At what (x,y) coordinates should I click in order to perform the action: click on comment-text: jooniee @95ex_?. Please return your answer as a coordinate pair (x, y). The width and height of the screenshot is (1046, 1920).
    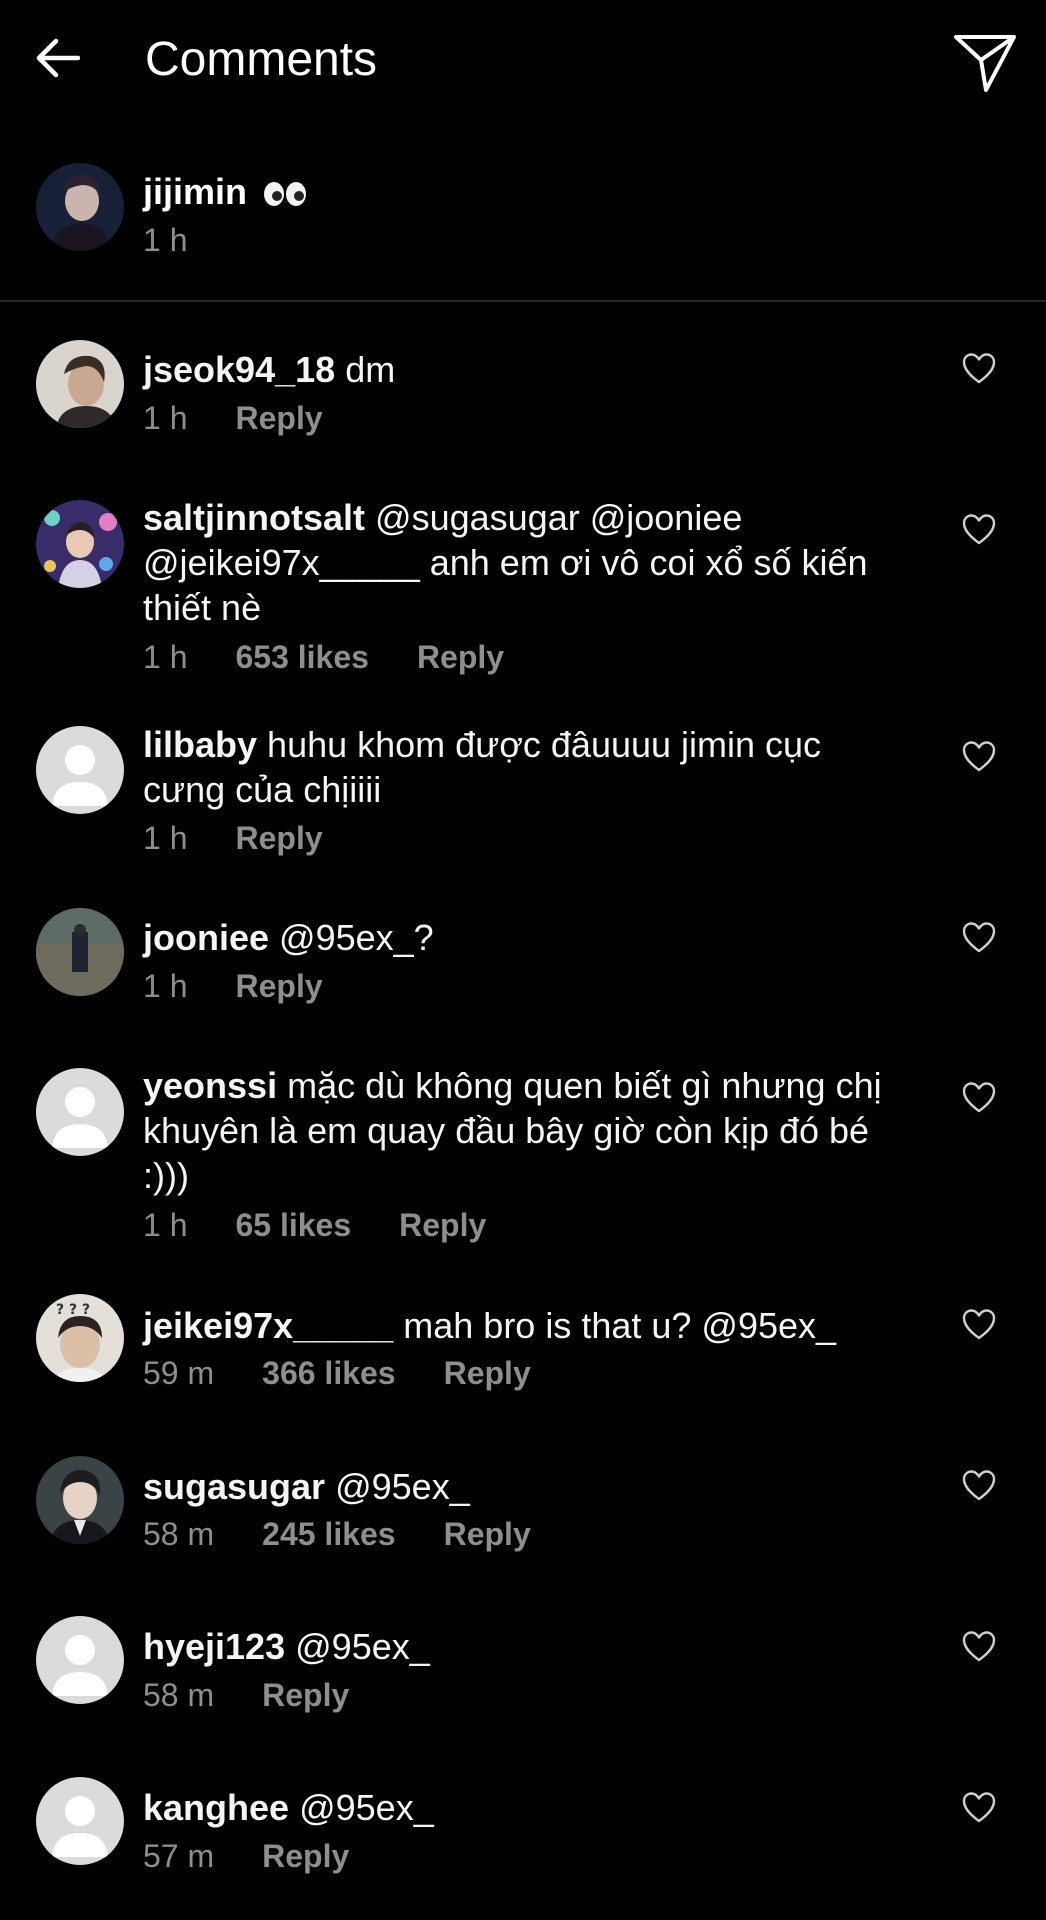
    Looking at the image, I should click on (528, 937).